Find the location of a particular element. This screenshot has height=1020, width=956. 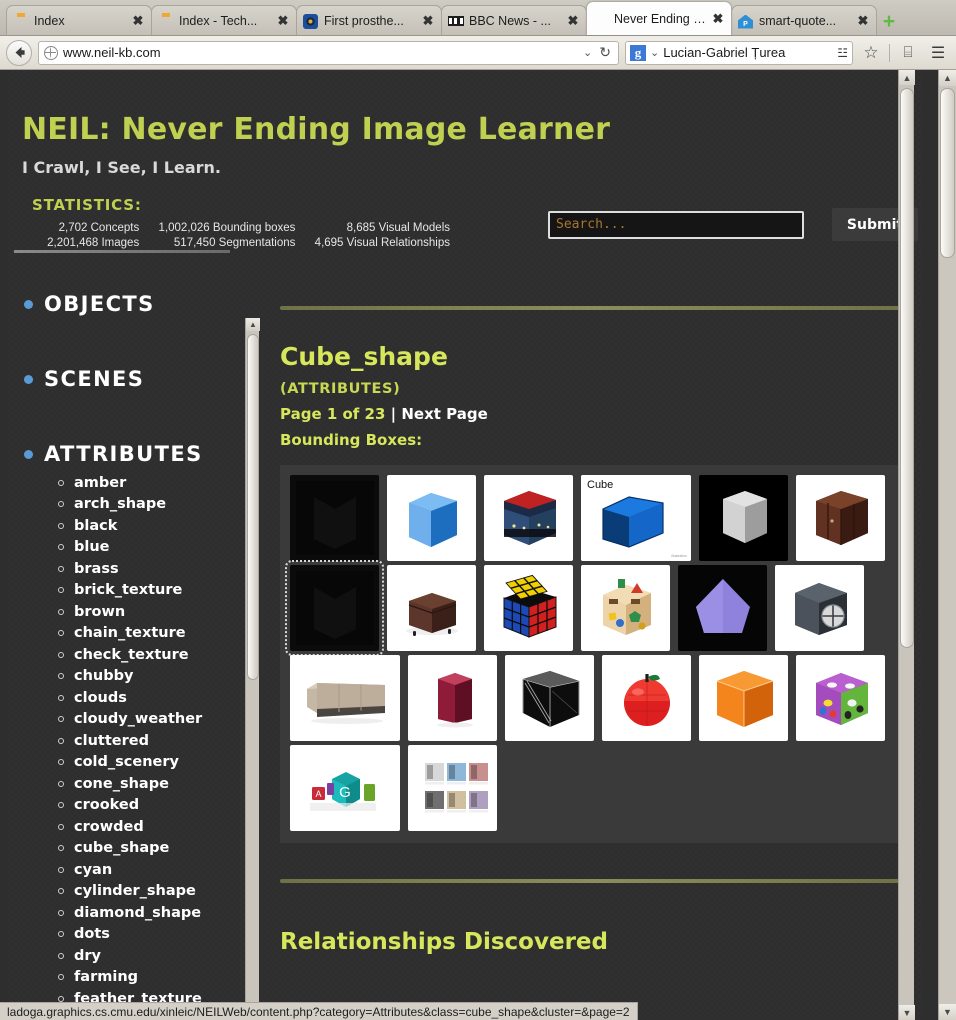

sideboard-cabinet-thumb is located at coordinates (345, 698).